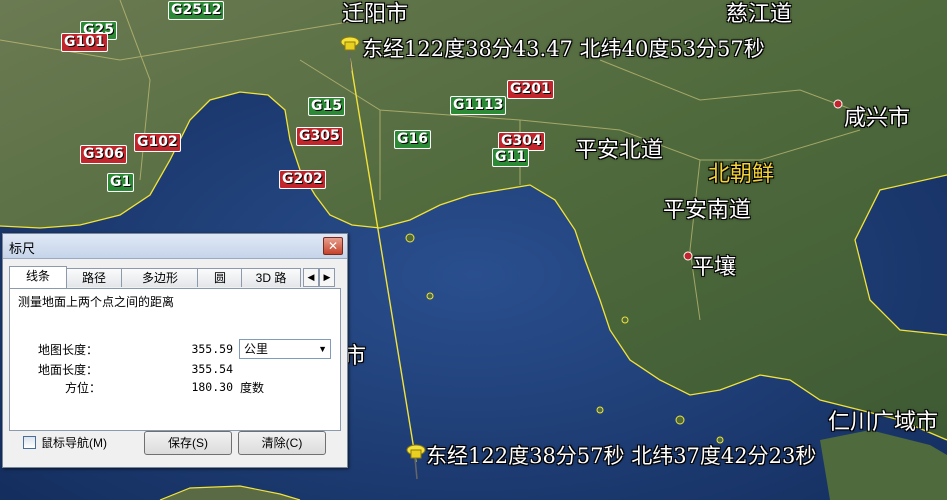 The image size is (947, 500). What do you see at coordinates (157, 142) in the screenshot?
I see `road-shield: G102` at bounding box center [157, 142].